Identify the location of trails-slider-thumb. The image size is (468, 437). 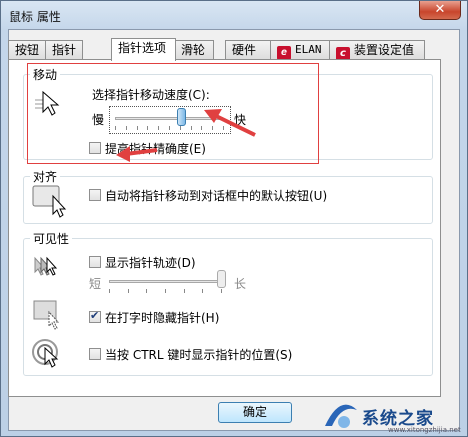
(221, 279).